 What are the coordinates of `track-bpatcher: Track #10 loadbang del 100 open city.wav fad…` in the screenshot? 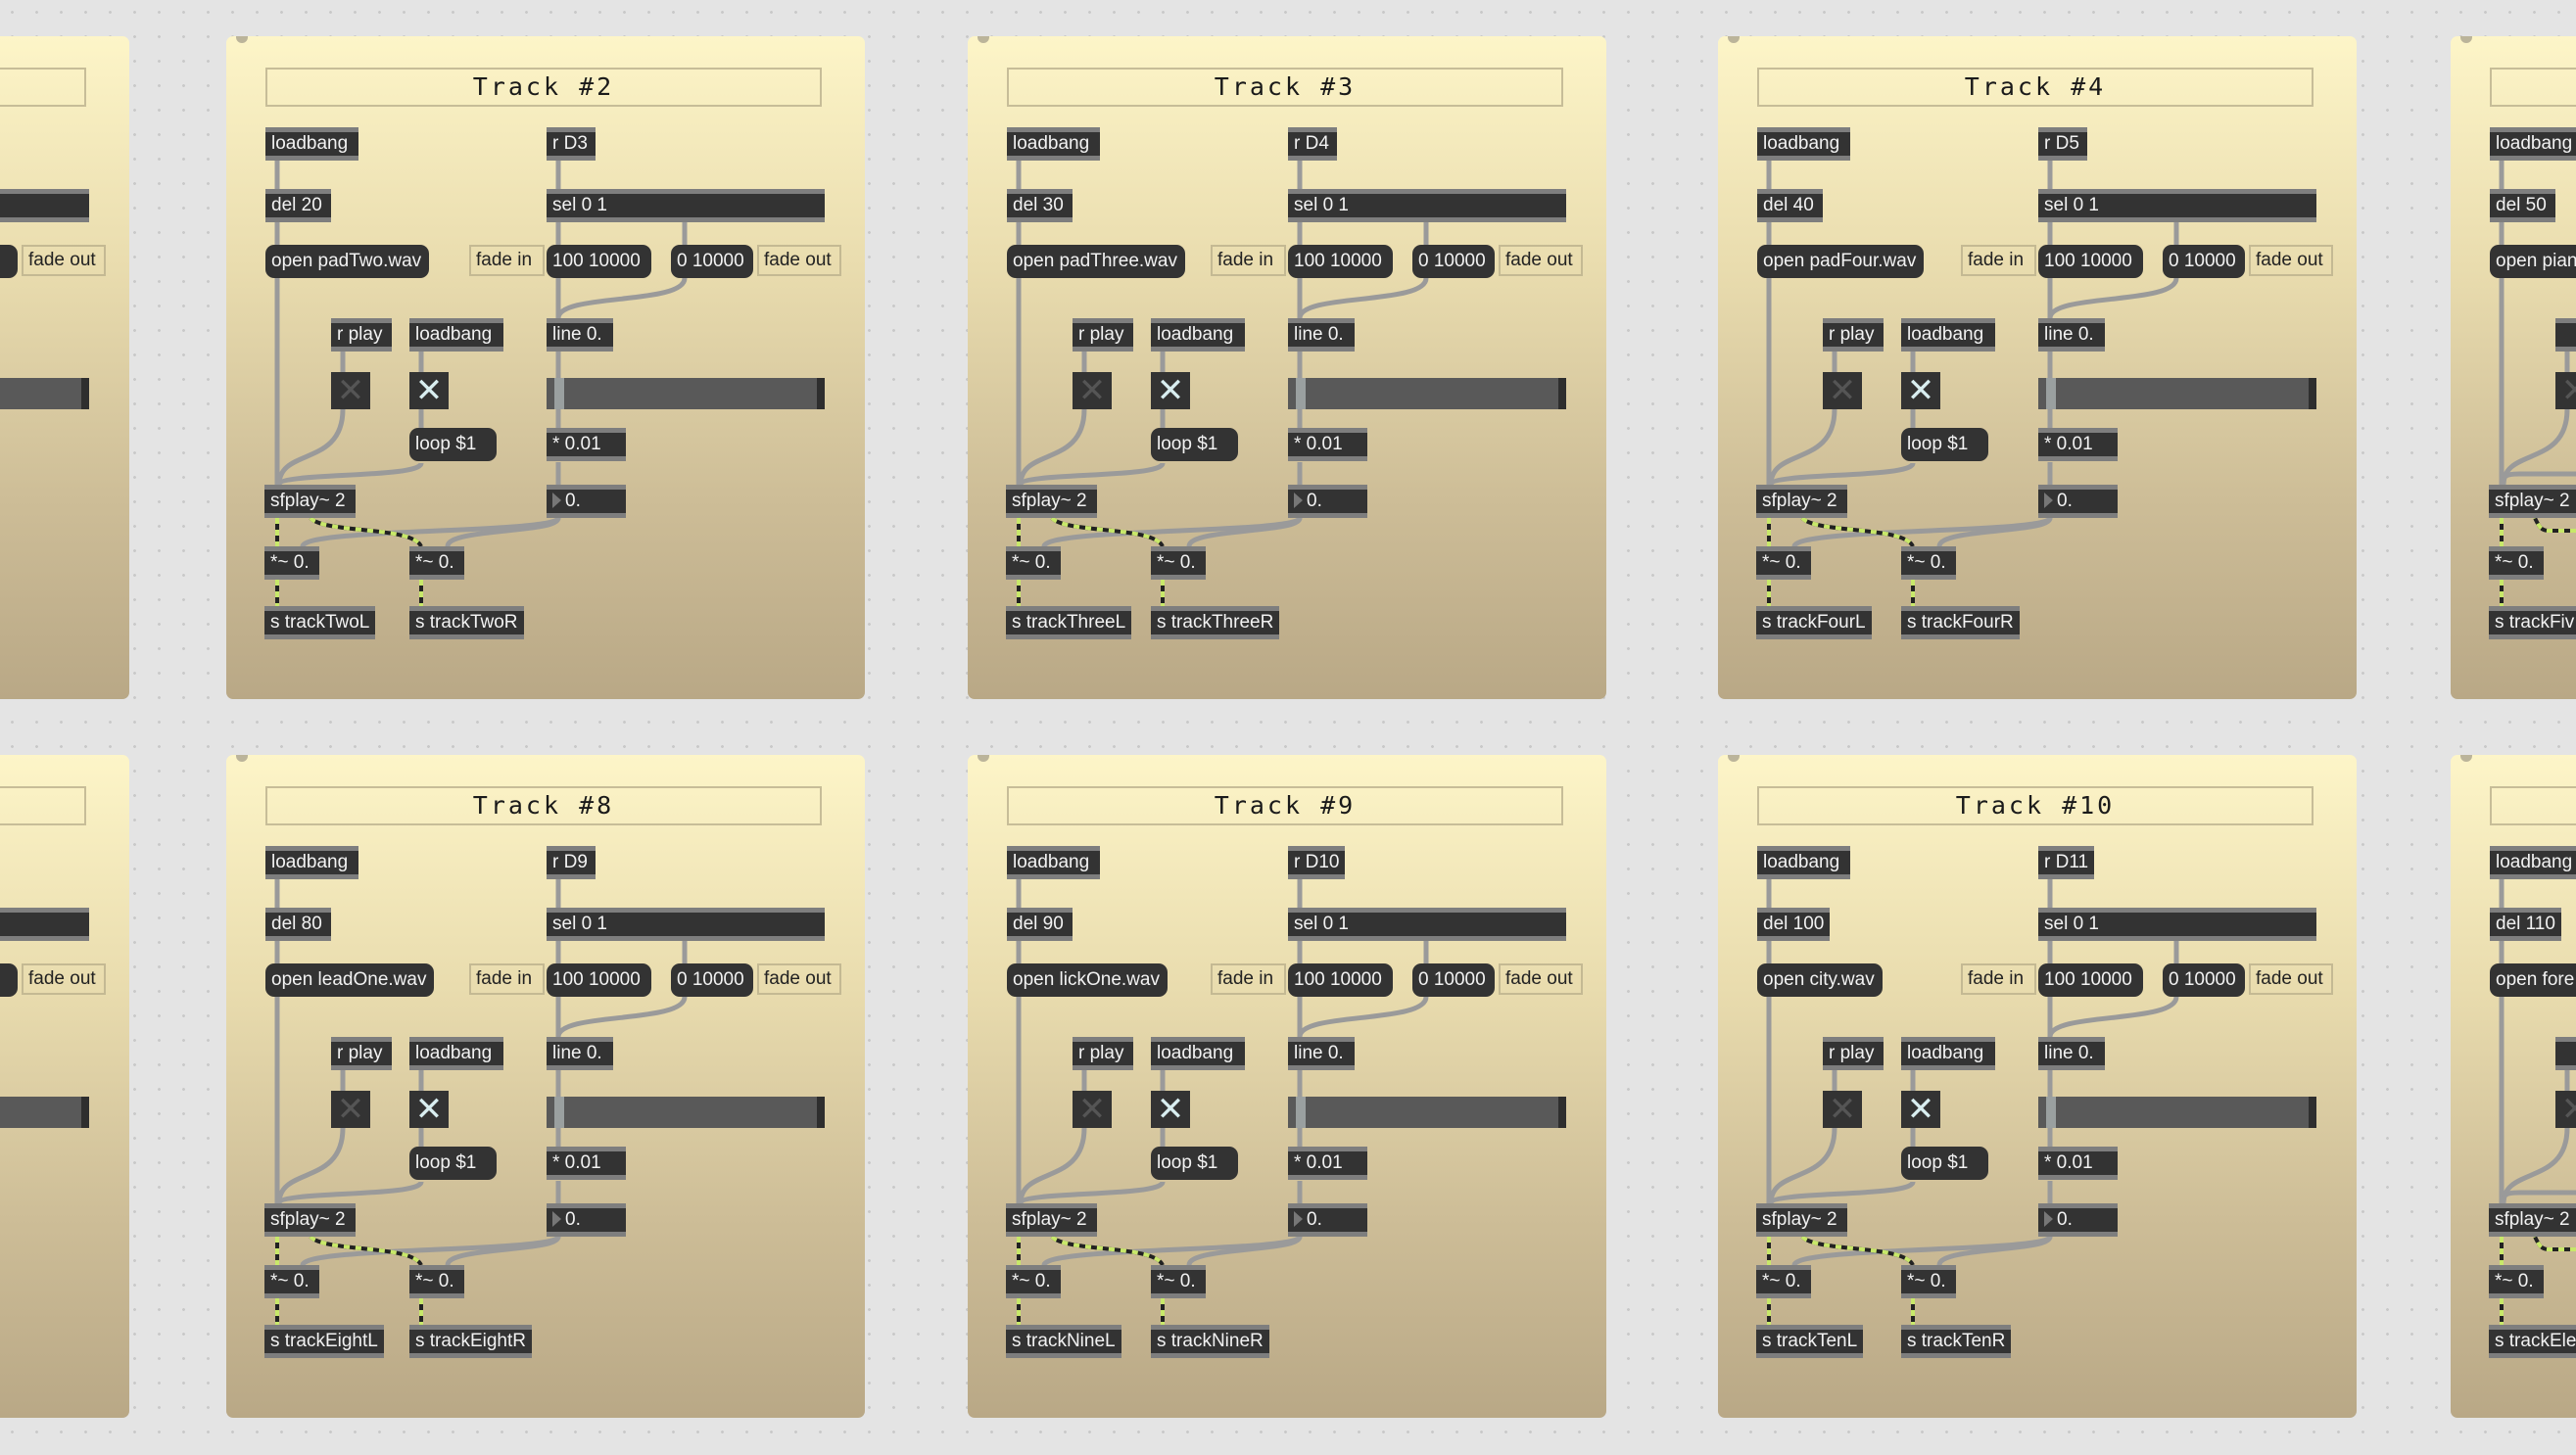 It's located at (2038, 1086).